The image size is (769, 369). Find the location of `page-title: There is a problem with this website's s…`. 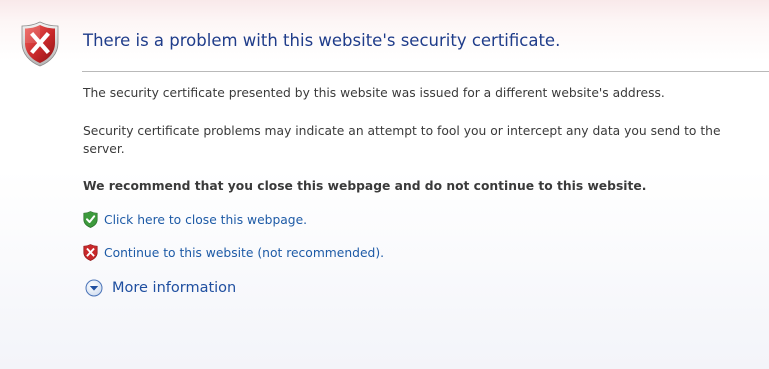

page-title: There is a problem with this website's s… is located at coordinates (322, 40).